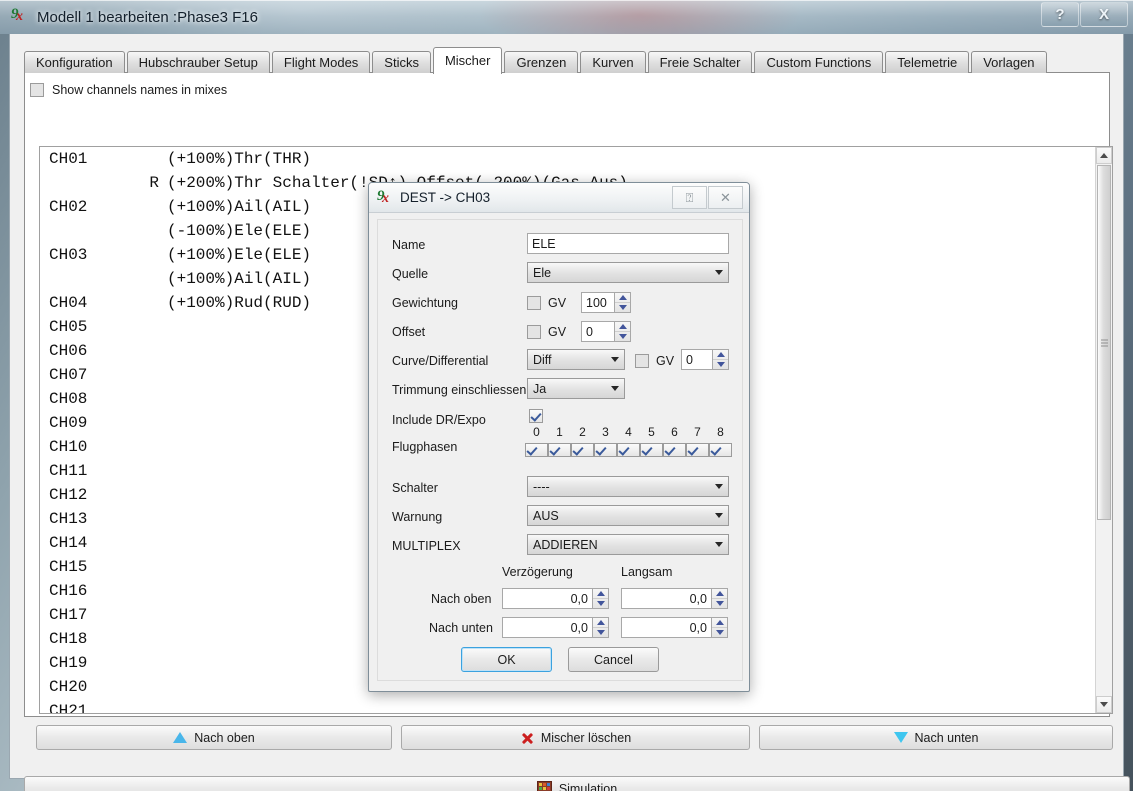 The width and height of the screenshot is (1133, 791). What do you see at coordinates (506, 659) in the screenshot?
I see `ok-button: OK` at bounding box center [506, 659].